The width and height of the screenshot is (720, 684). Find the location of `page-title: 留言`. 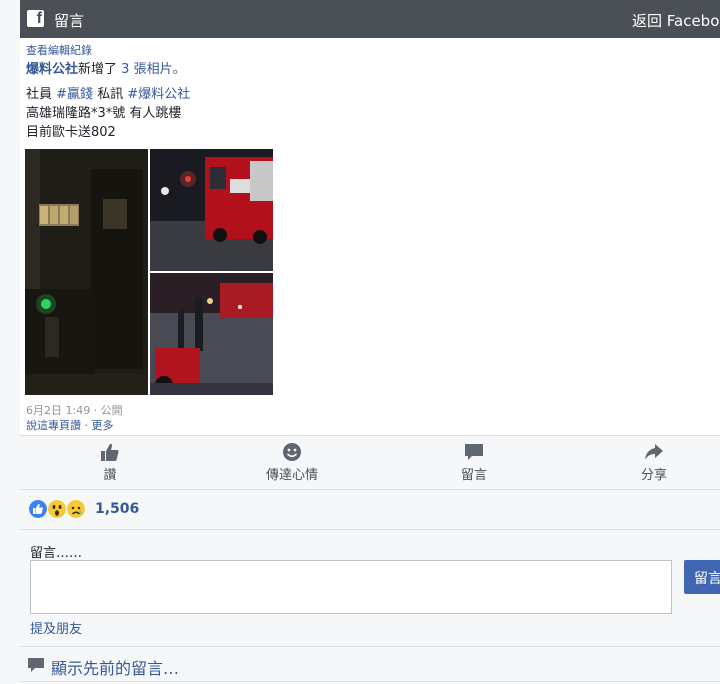

page-title: 留言 is located at coordinates (69, 21).